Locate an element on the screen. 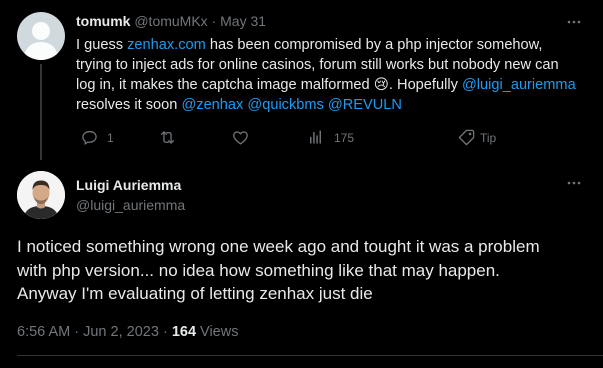 The image size is (603, 368). author-name-block: Luigi Auriemma @luigi_auriemma is located at coordinates (130, 195).